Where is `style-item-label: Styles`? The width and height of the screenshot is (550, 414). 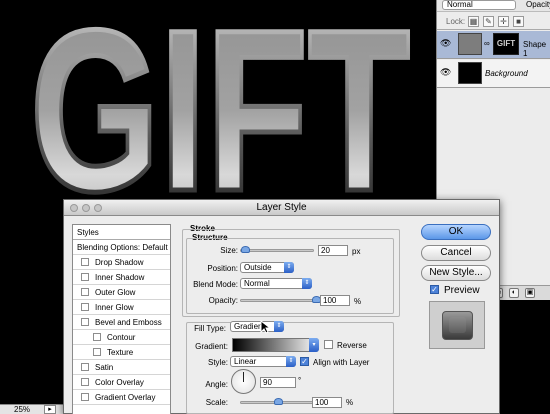 style-item-label: Styles is located at coordinates (88, 232).